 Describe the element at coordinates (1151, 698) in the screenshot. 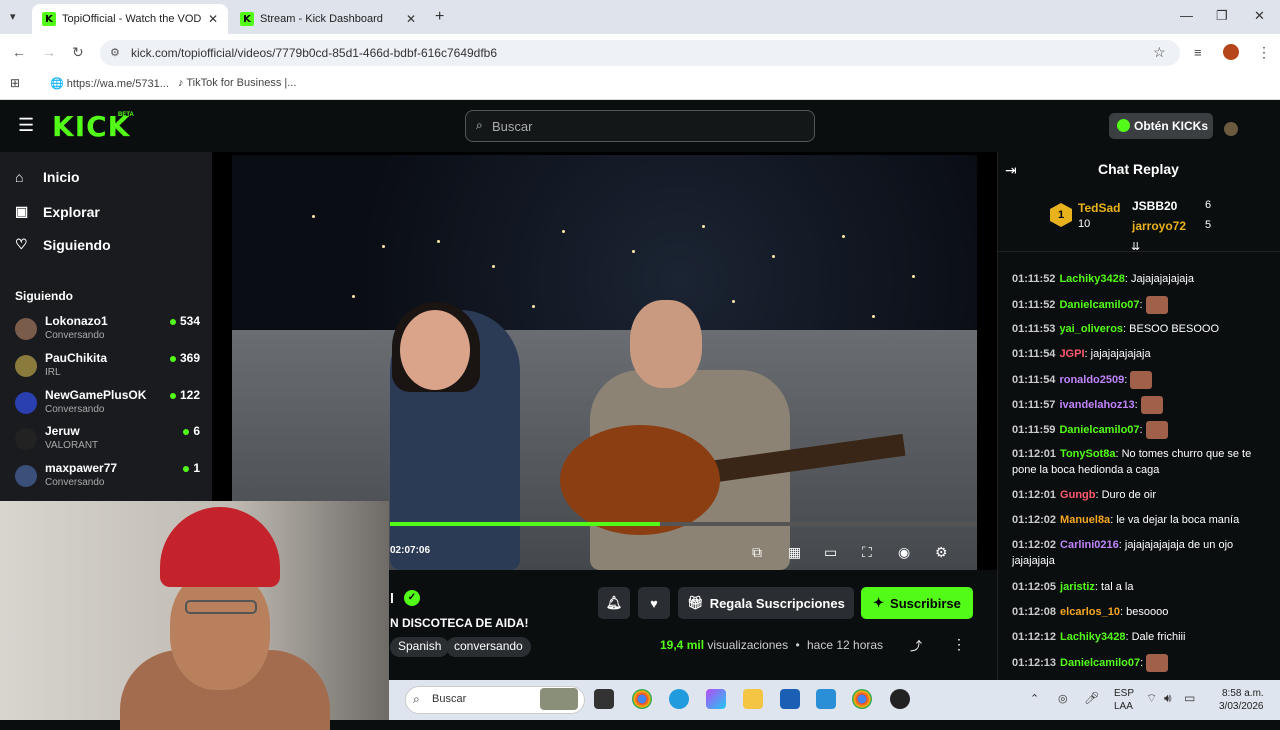

I see `wifi-icon: ⌔` at that location.